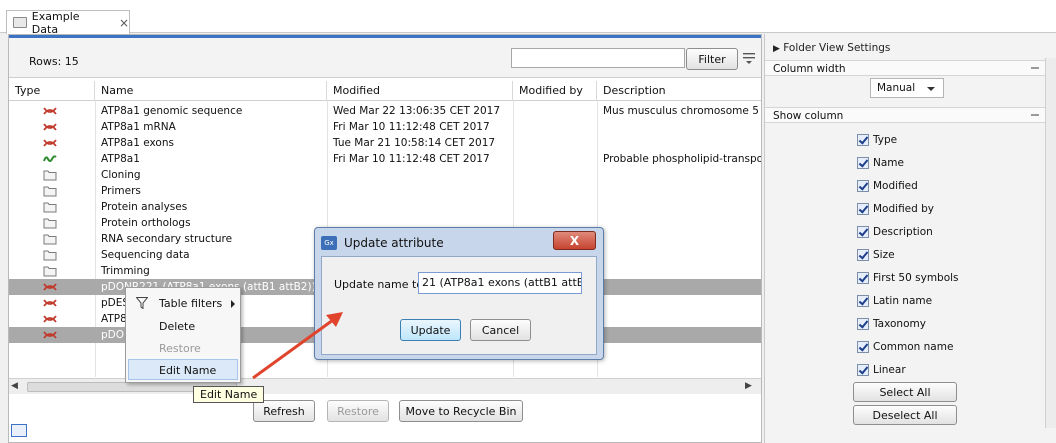 The height and width of the screenshot is (443, 1056). What do you see at coordinates (167, 239) in the screenshot?
I see `cell-name: RNA secondary structure` at bounding box center [167, 239].